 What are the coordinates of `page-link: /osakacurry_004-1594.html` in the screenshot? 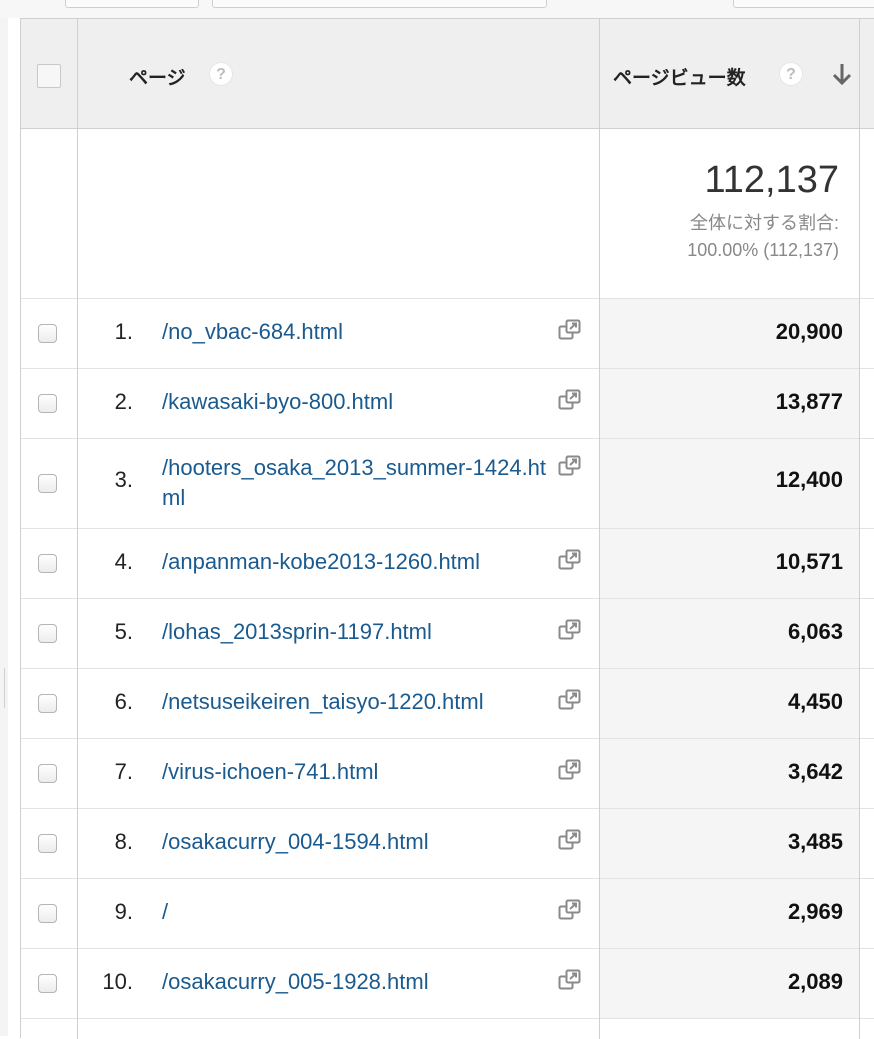 It's located at (357, 842).